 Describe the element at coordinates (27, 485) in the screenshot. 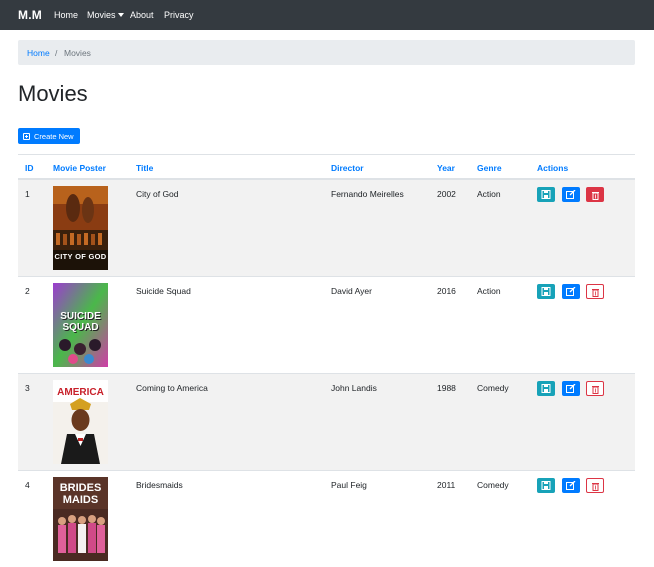

I see `cell-id: 4` at that location.